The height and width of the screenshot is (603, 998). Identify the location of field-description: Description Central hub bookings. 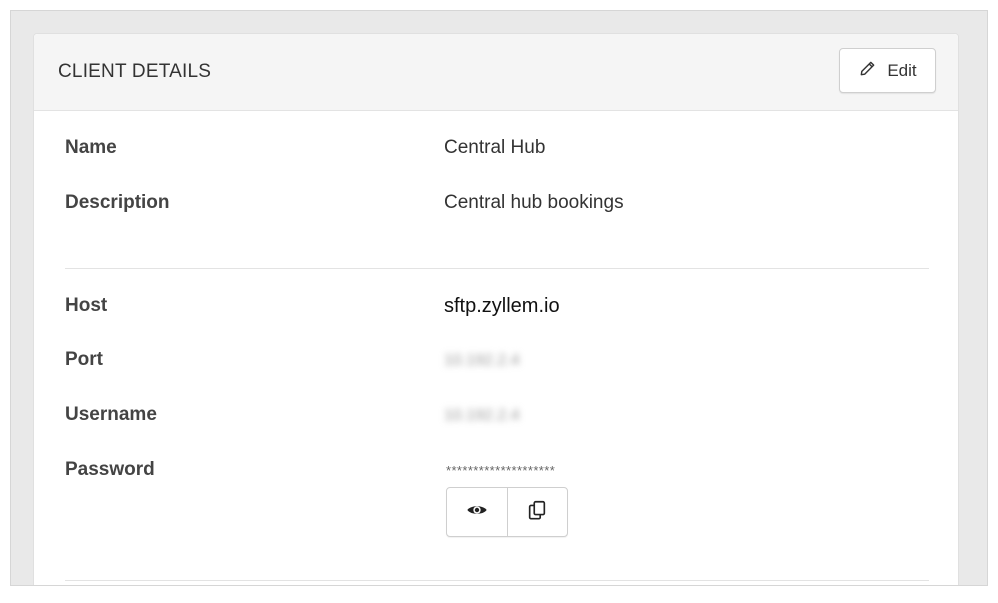
(505, 205).